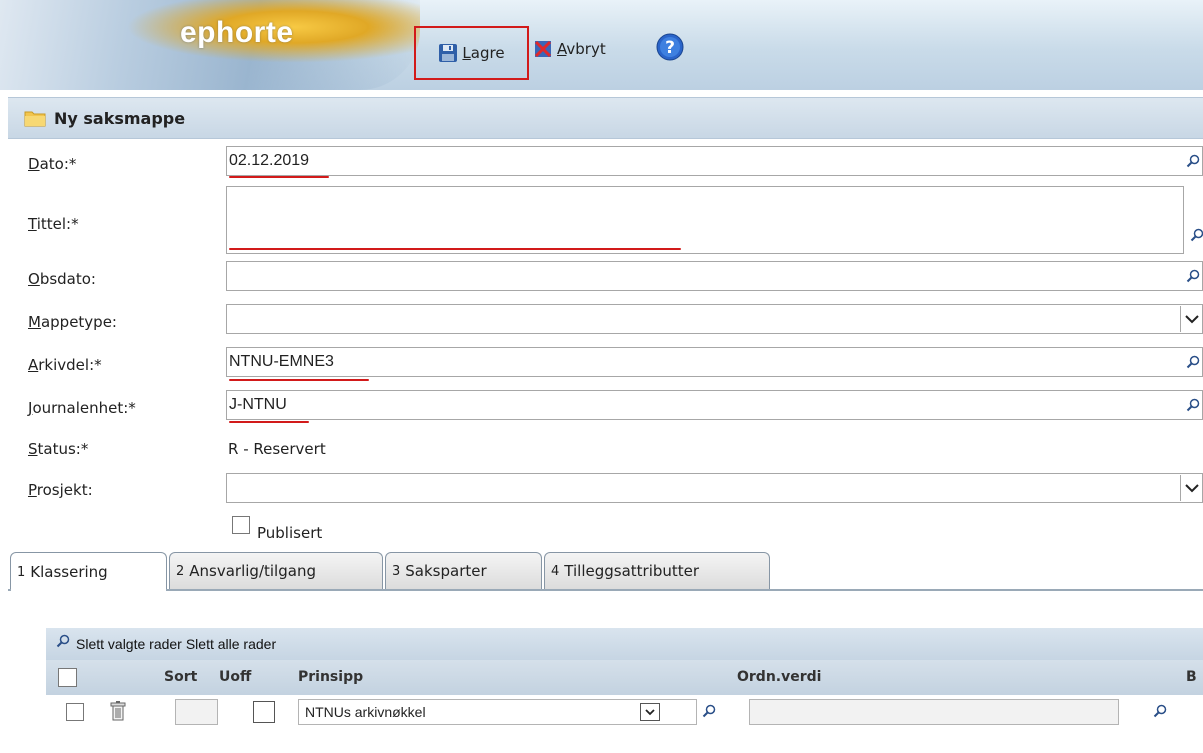  Describe the element at coordinates (463, 570) in the screenshot. I see `tab-saksparter: 3 Saksparter` at that location.